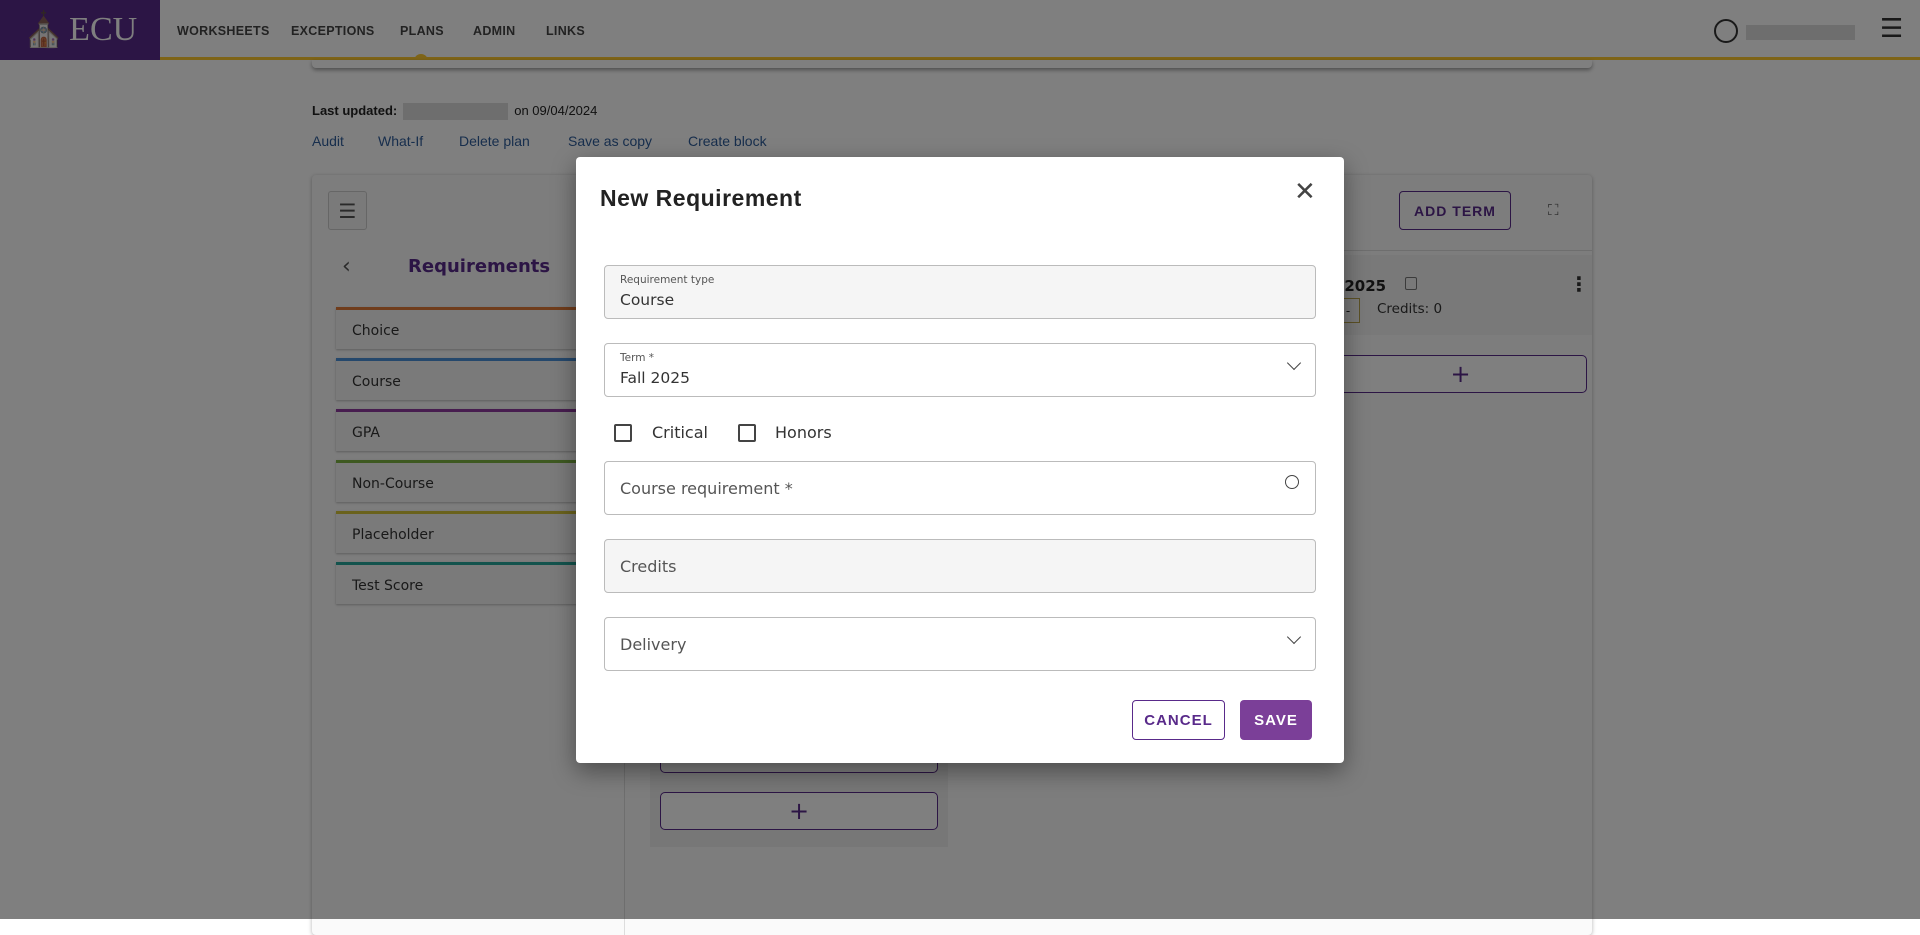 This screenshot has width=1920, height=935. I want to click on field-placeholder: Delivery, so click(653, 644).